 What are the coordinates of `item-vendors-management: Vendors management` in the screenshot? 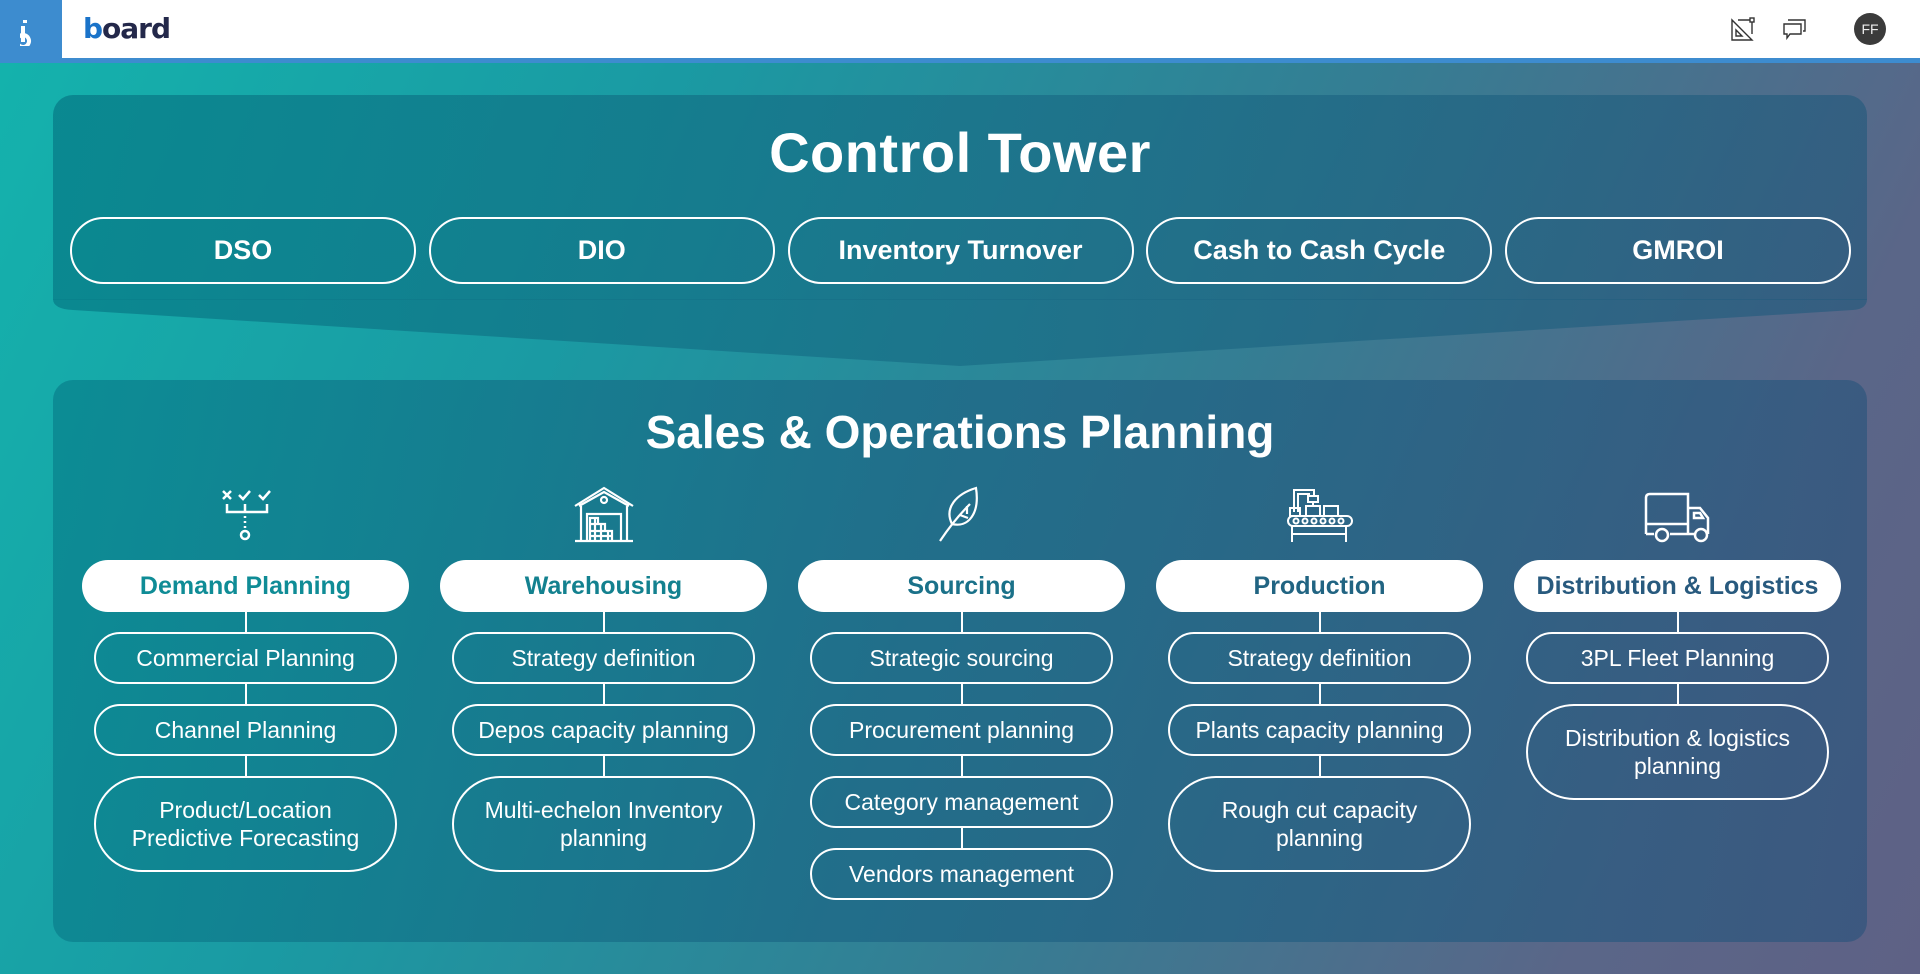 It's located at (961, 874).